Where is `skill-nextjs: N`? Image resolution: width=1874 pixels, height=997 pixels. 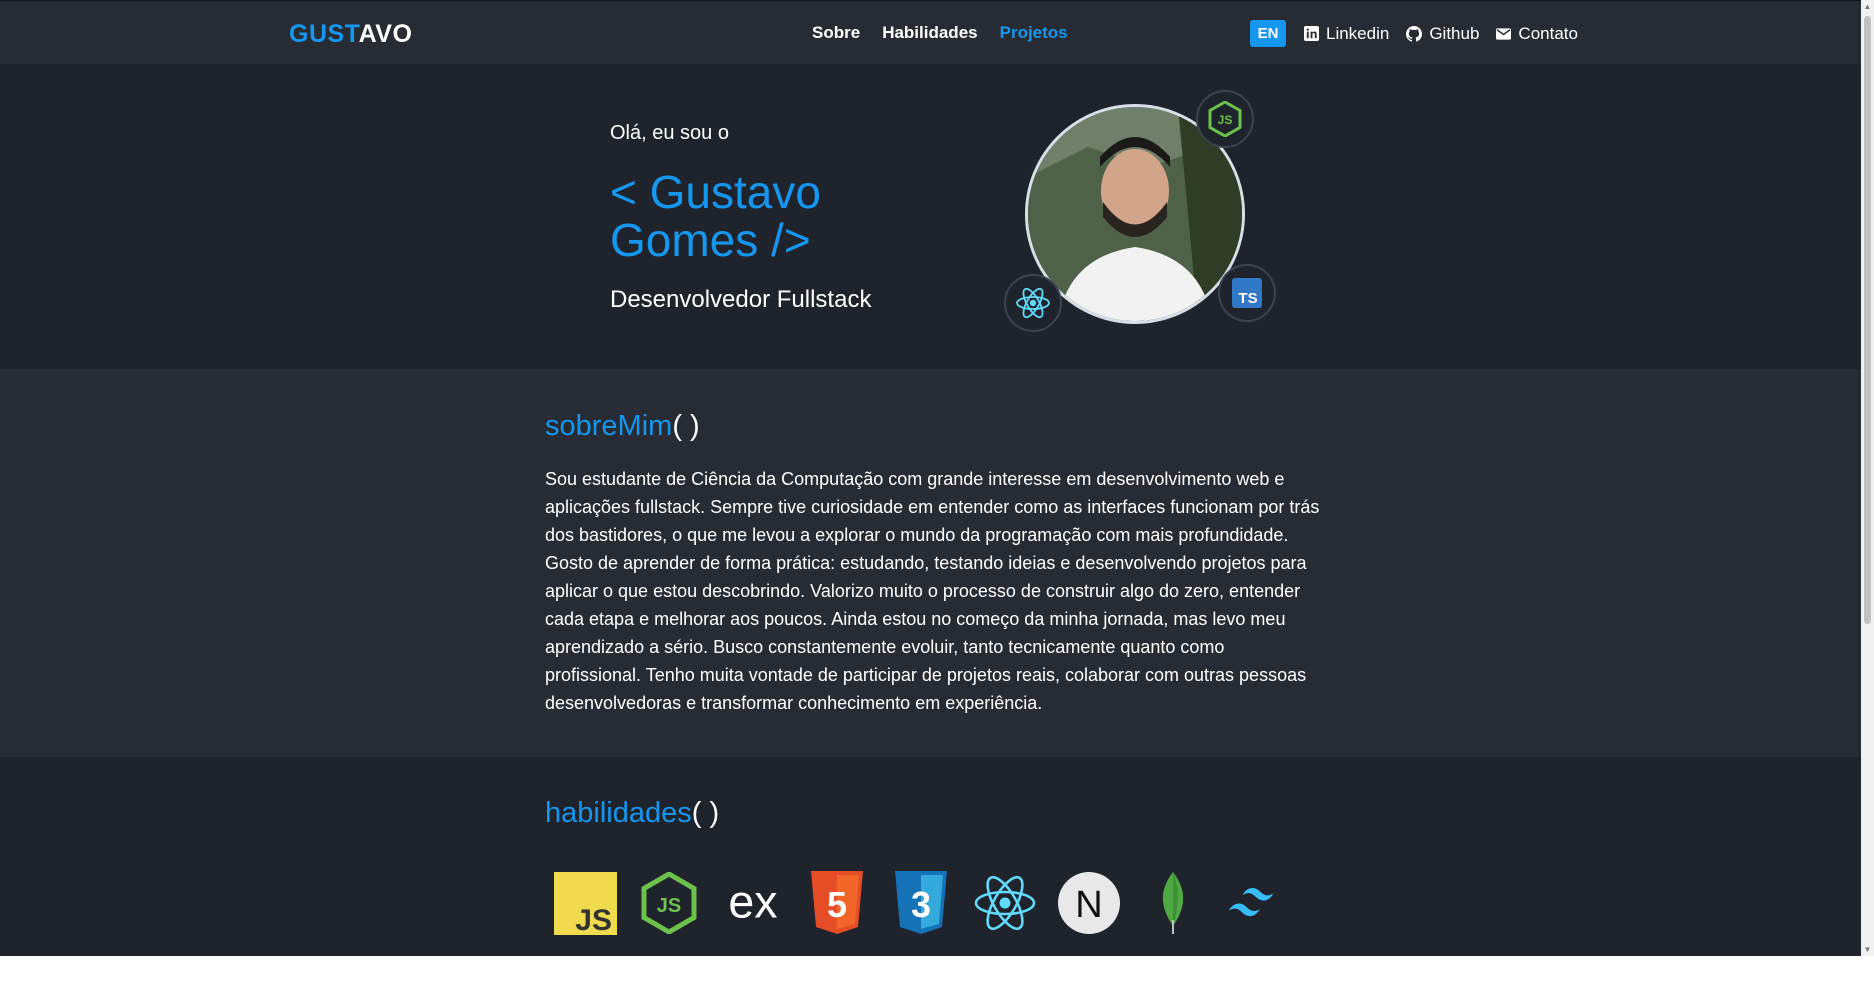
skill-nextjs: N is located at coordinates (1089, 903).